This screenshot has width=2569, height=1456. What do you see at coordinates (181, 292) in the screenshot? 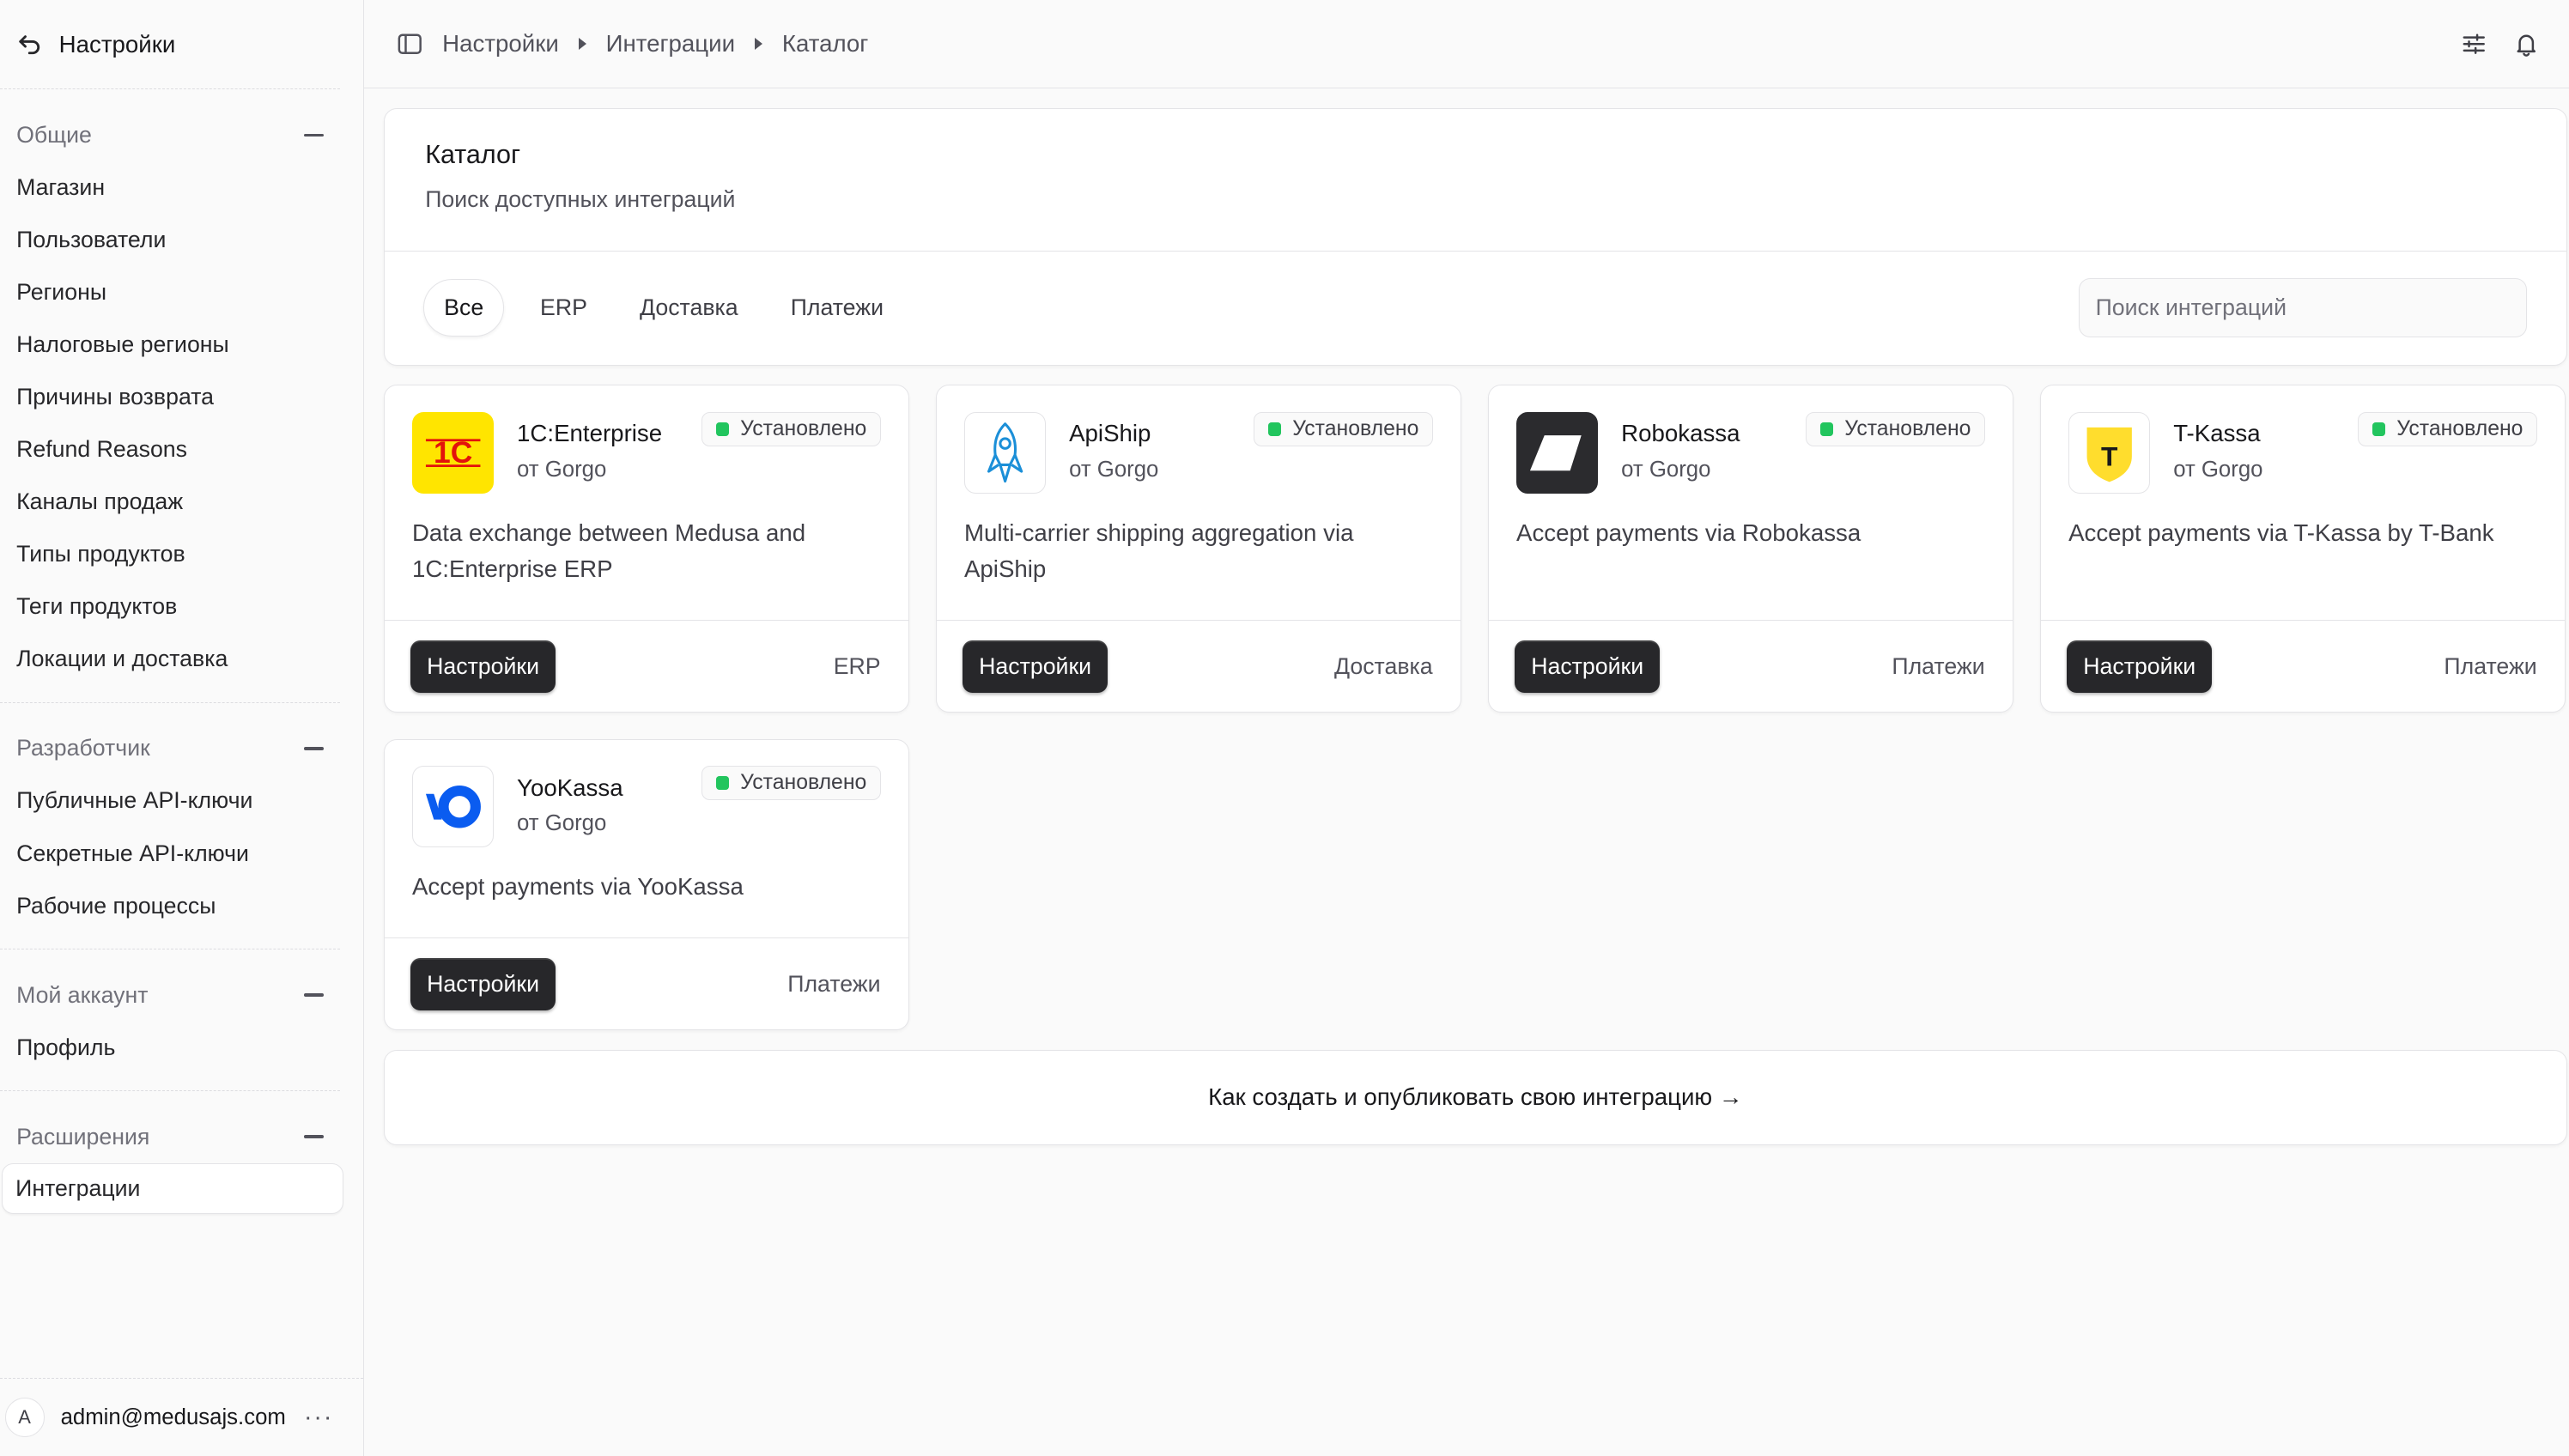
I see `sidebar-item-regions: Регионы` at bounding box center [181, 292].